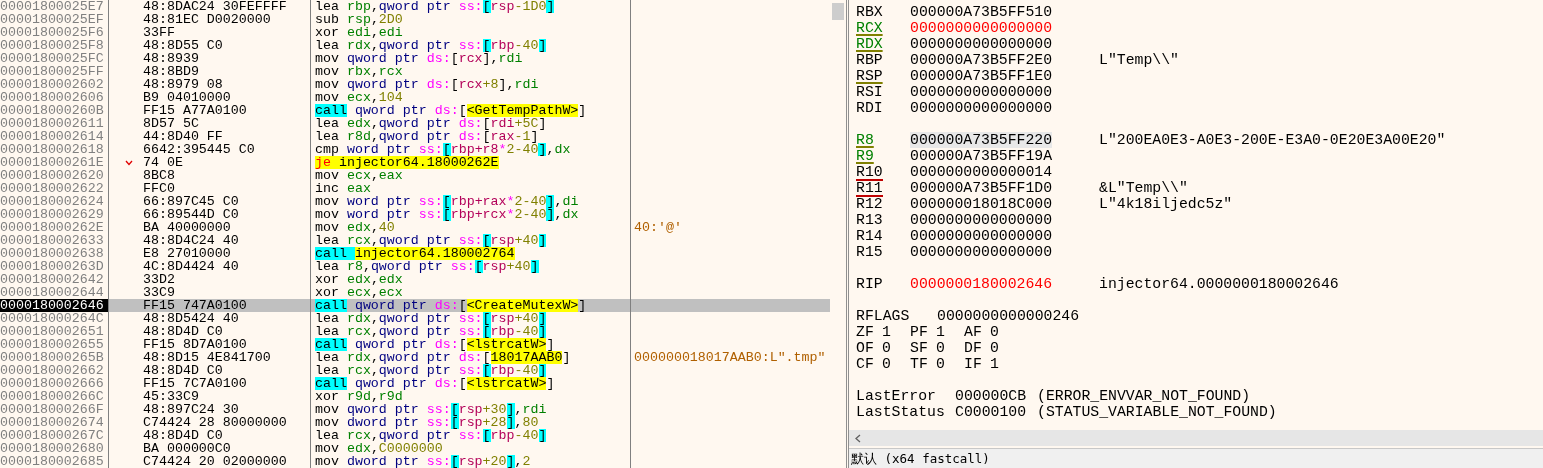  I want to click on register-name: RDI, so click(869, 109).